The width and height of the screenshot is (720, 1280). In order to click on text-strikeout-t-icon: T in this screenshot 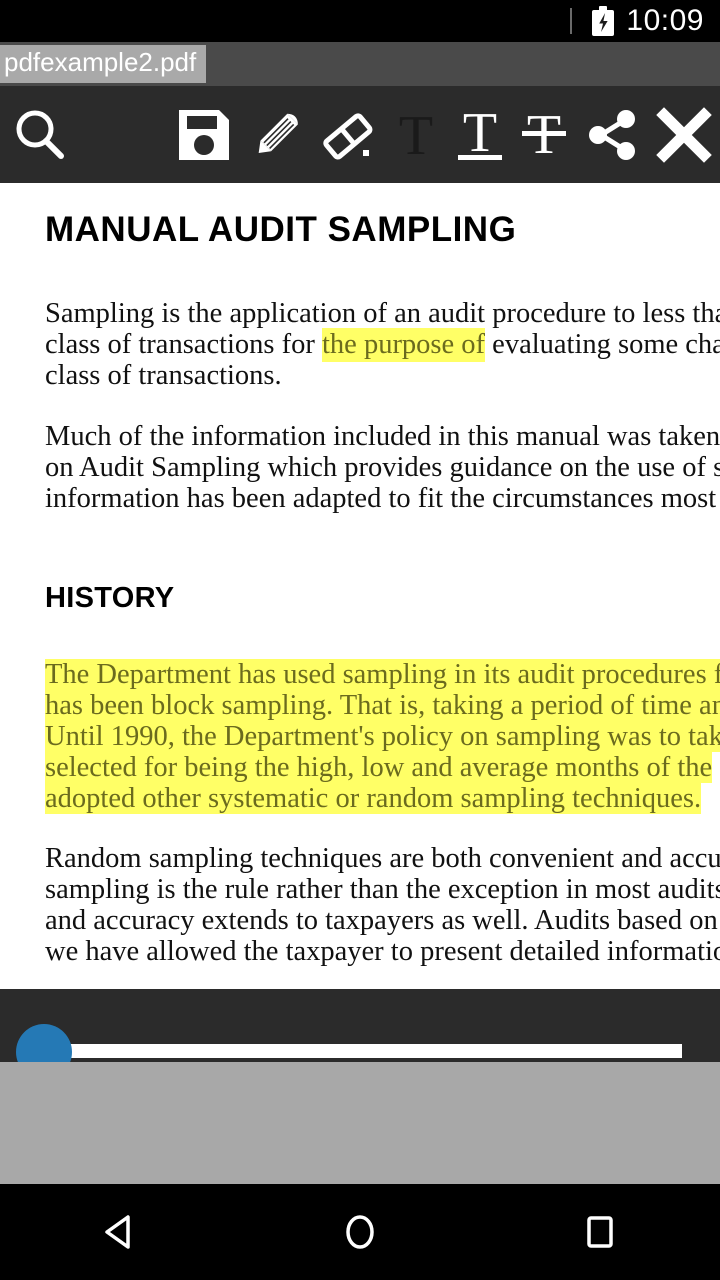, I will do `click(544, 135)`.